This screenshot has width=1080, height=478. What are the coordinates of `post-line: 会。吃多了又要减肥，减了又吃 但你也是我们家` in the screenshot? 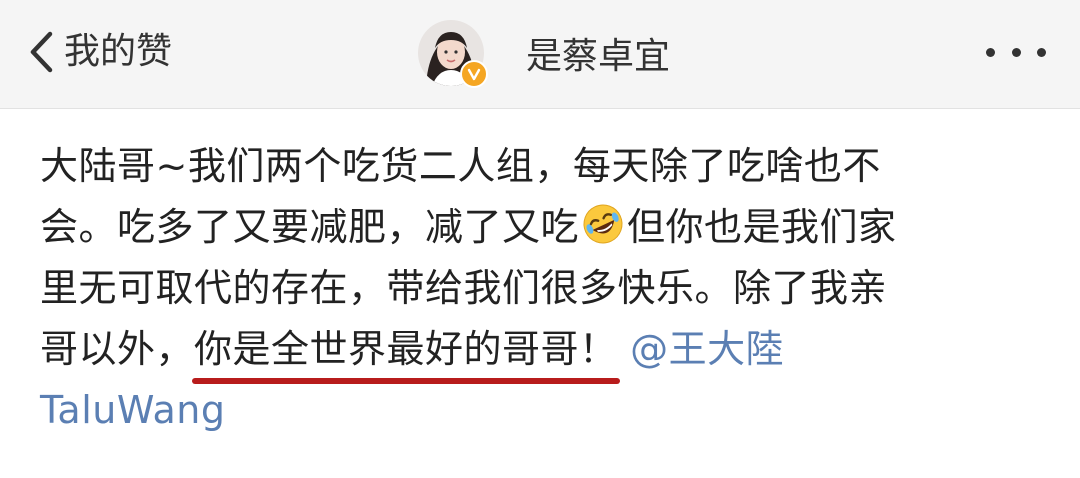 It's located at (545, 227).